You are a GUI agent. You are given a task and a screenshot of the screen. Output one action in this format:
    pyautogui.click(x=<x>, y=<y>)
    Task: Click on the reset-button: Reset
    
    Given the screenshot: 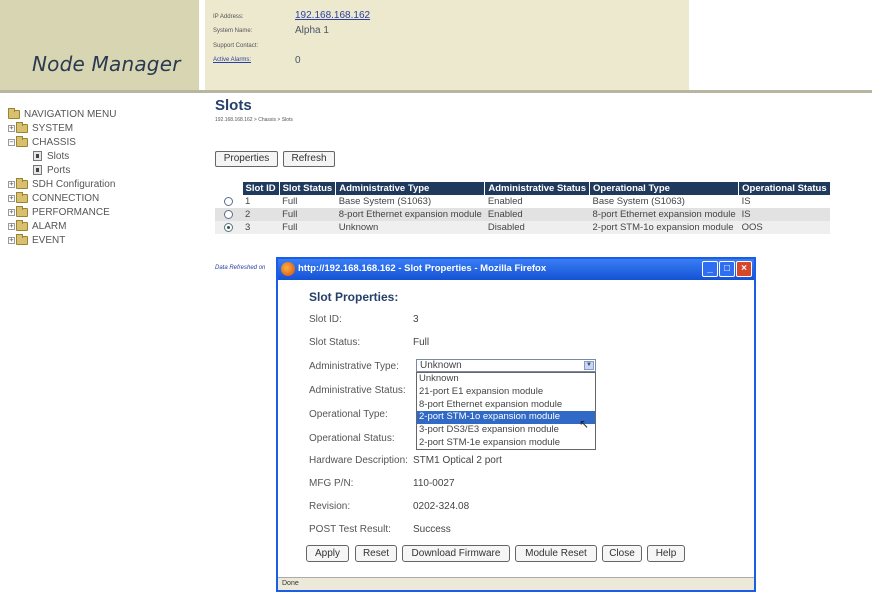 What is the action you would take?
    pyautogui.click(x=376, y=553)
    